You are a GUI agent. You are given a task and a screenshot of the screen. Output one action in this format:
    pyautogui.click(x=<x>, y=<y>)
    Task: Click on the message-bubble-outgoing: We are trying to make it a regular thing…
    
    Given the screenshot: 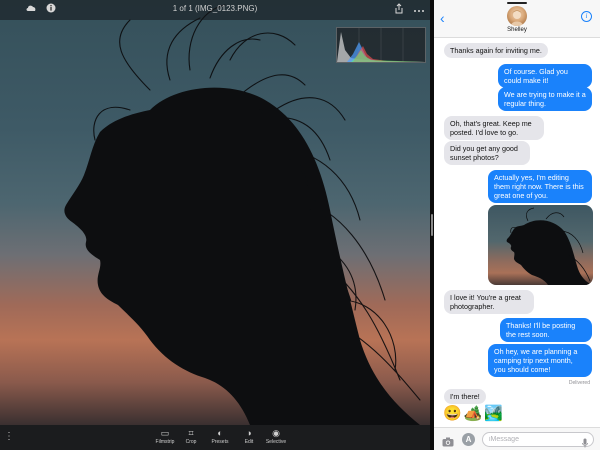 What is the action you would take?
    pyautogui.click(x=545, y=99)
    